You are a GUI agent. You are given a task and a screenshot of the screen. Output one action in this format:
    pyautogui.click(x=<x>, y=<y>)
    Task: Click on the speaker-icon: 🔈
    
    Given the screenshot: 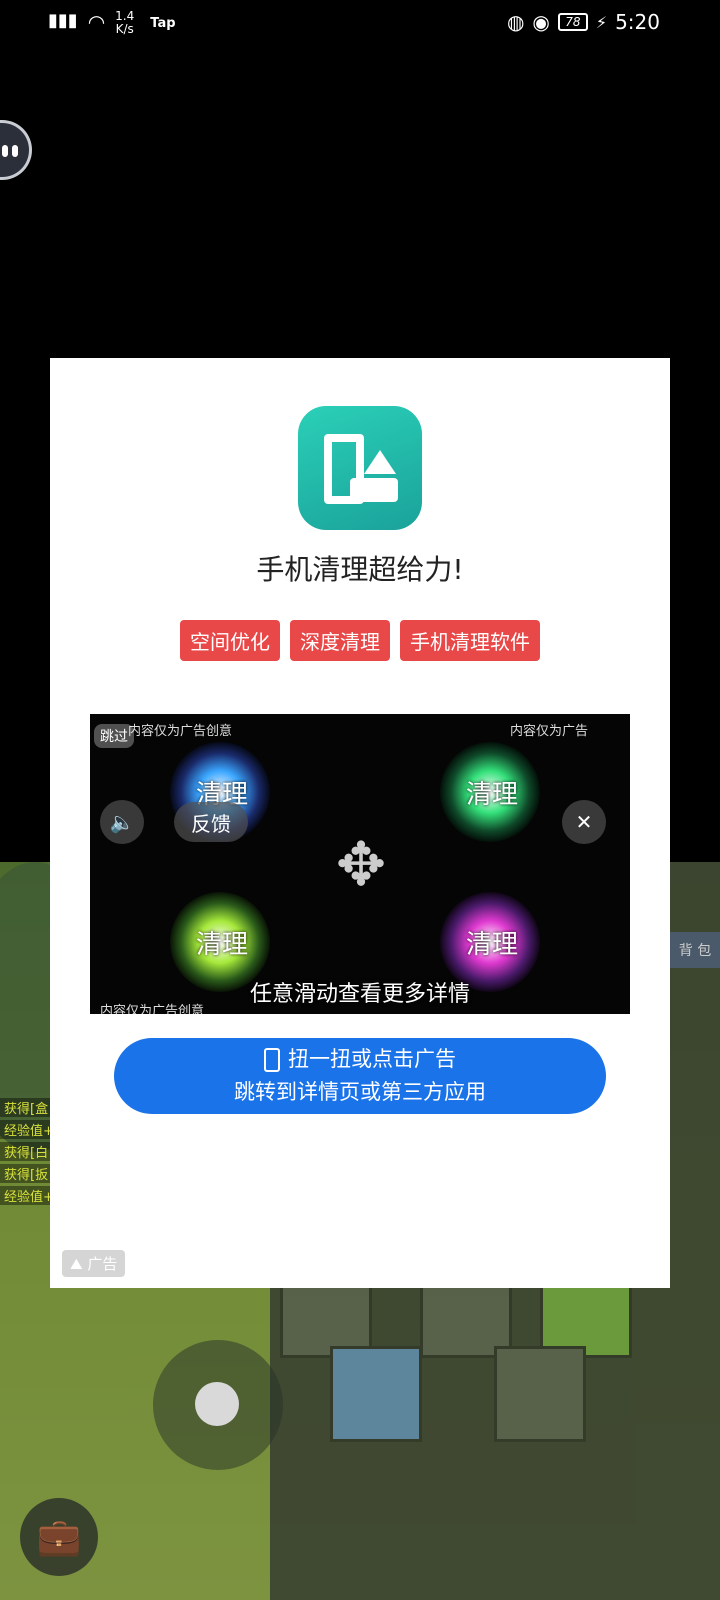 What is the action you would take?
    pyautogui.click(x=122, y=822)
    